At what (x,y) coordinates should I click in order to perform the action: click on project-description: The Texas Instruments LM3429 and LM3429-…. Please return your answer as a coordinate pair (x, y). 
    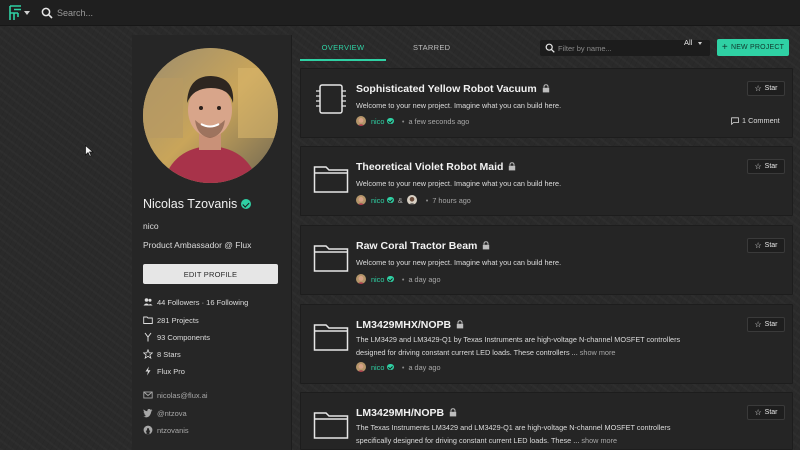
    Looking at the image, I should click on (513, 434).